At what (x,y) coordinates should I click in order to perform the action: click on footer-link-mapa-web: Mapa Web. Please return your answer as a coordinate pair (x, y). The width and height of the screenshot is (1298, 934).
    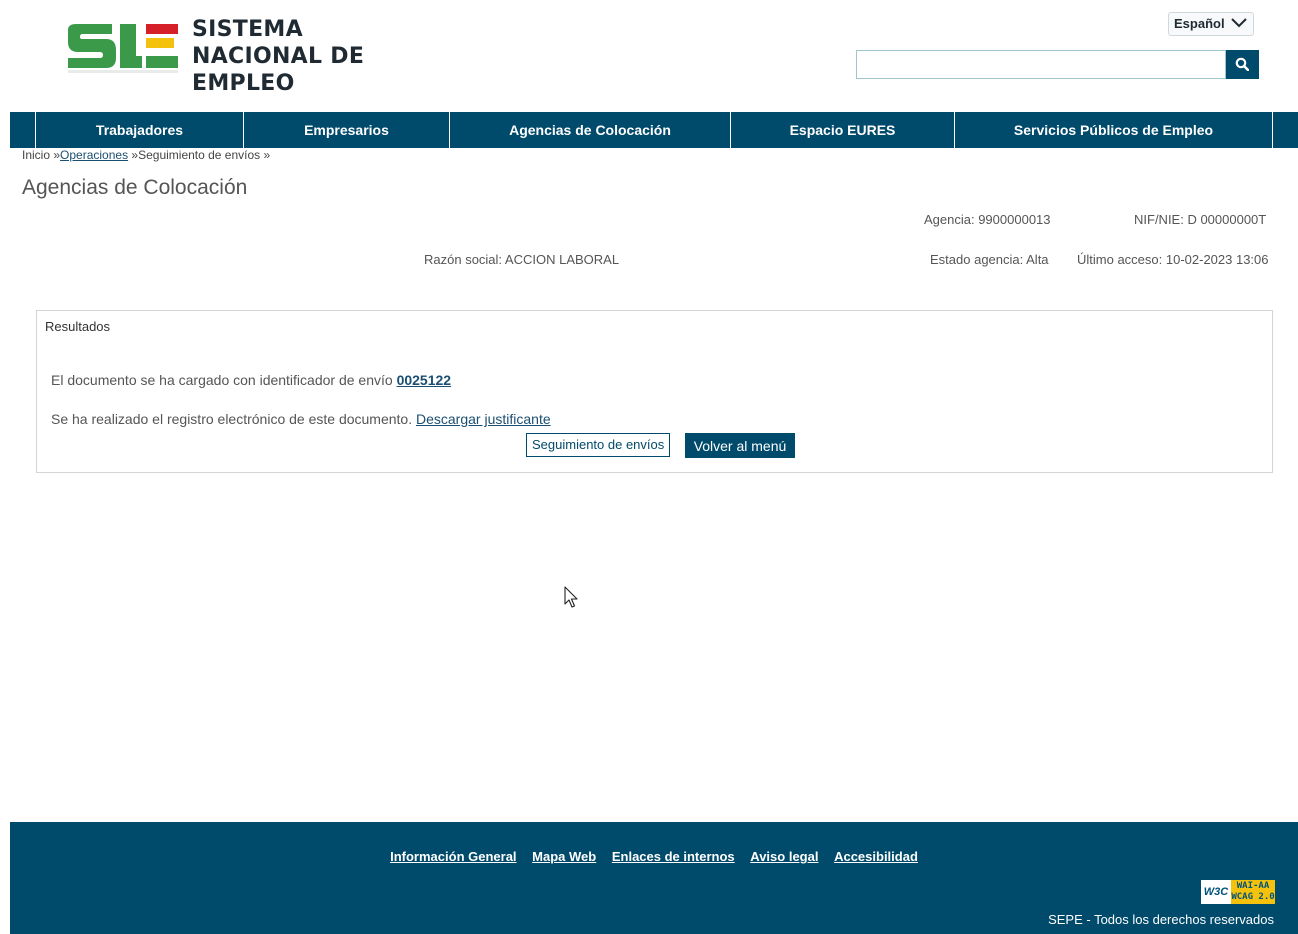
    Looking at the image, I should click on (564, 856).